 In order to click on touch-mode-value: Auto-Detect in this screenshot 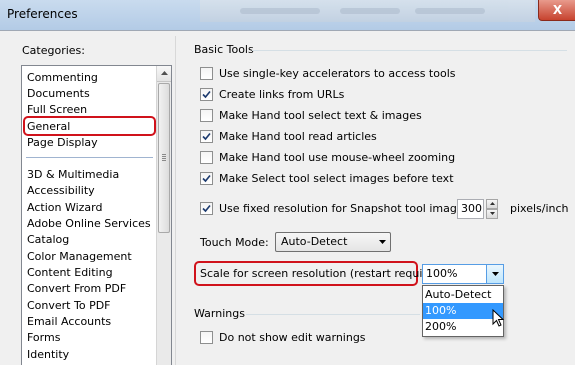, I will do `click(314, 241)`.